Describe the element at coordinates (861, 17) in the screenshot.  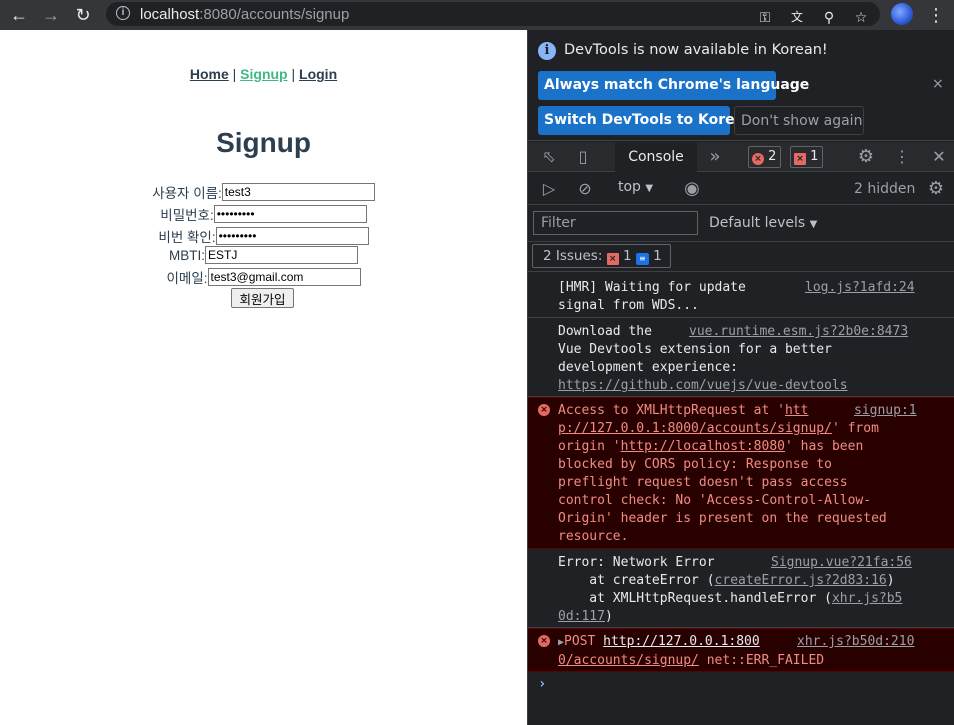
I see `bookmark-star-icon: ☆` at that location.